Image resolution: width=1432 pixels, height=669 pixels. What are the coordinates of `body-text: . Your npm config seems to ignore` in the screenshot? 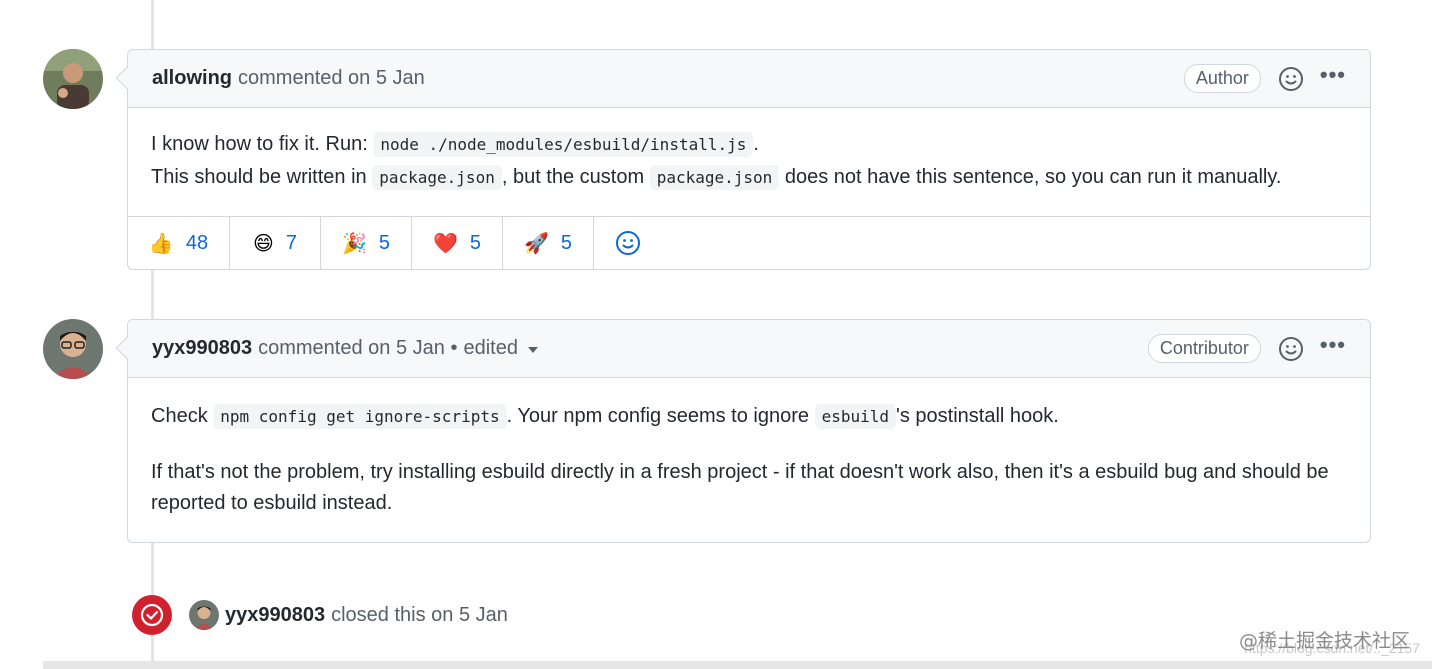 It's located at (660, 416).